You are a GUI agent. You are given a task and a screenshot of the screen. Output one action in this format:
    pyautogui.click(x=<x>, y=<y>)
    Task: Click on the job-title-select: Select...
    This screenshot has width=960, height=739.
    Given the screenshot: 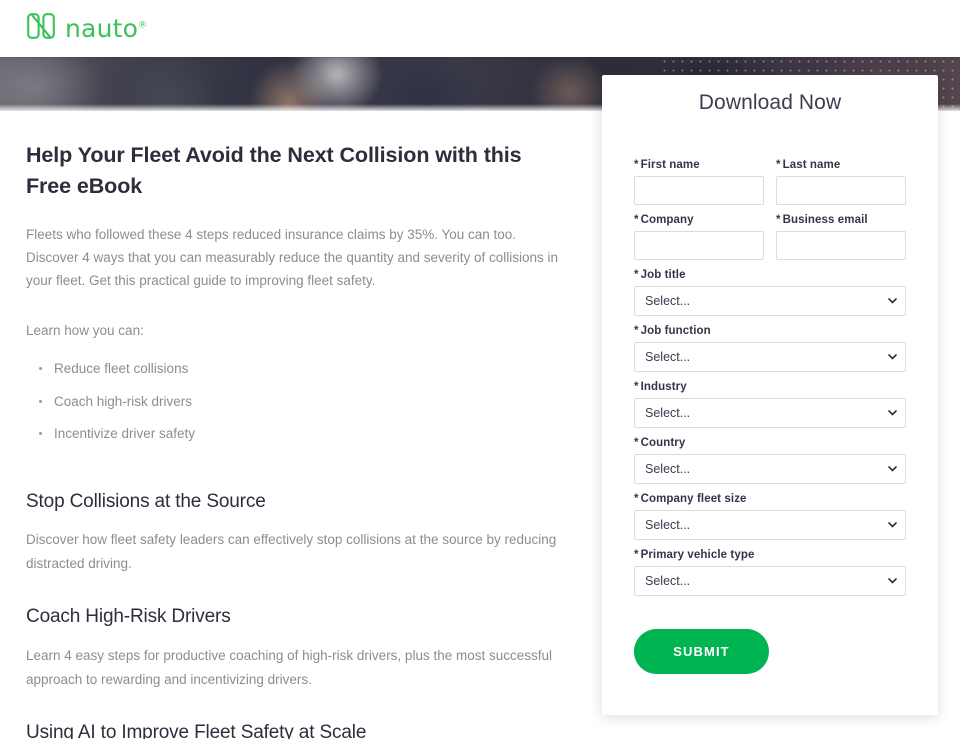 What is the action you would take?
    pyautogui.click(x=770, y=301)
    